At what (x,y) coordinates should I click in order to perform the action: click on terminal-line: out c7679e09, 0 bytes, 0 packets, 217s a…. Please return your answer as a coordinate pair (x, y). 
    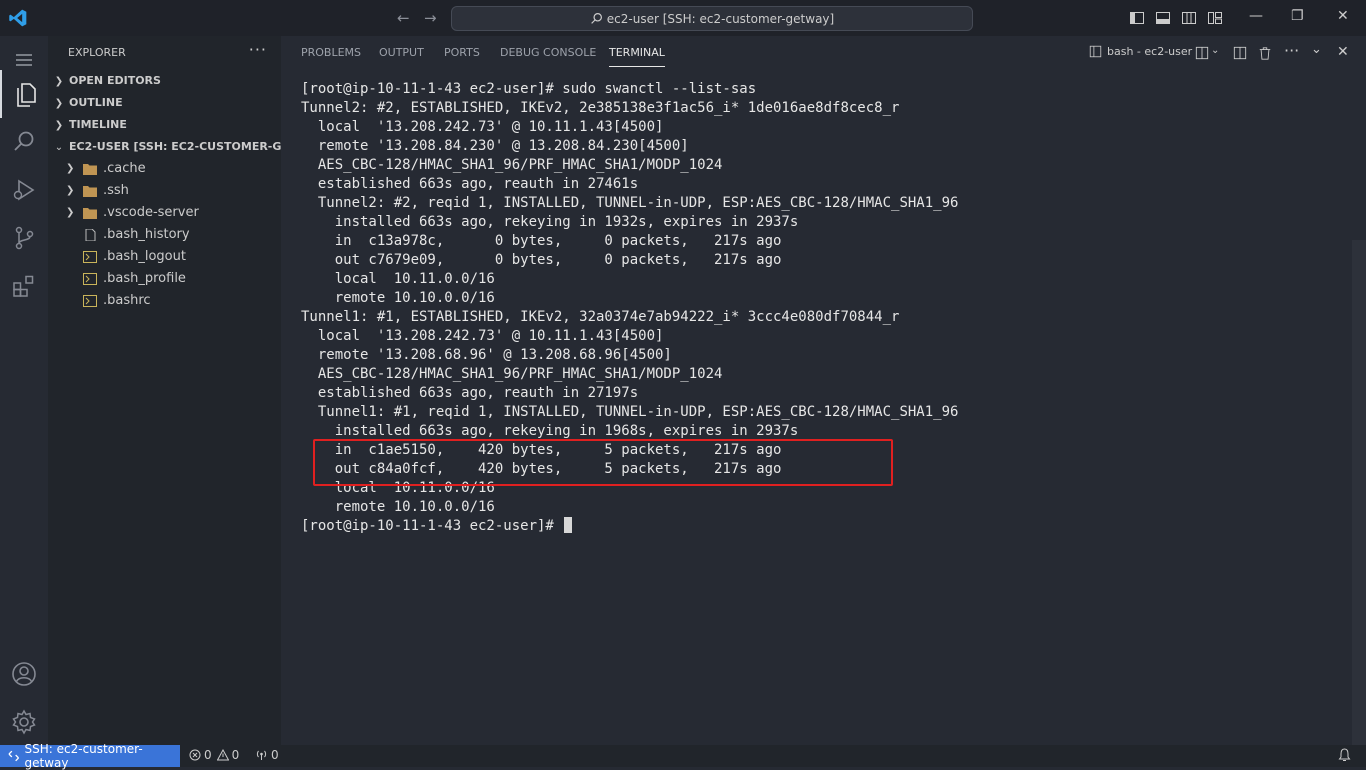
    Looking at the image, I should click on (541, 260).